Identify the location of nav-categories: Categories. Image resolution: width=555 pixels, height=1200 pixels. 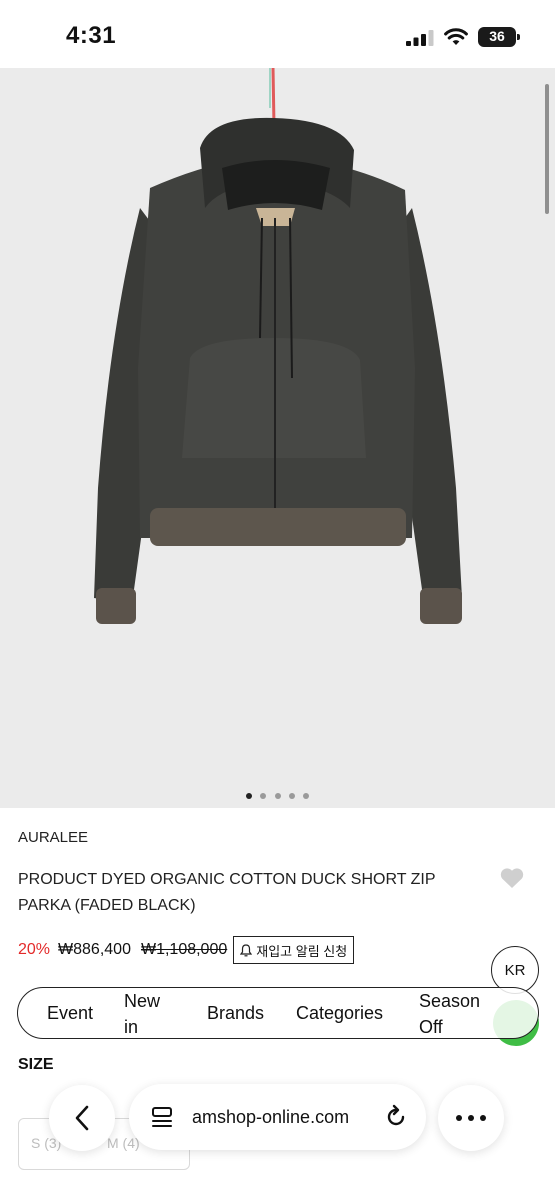
(339, 1013).